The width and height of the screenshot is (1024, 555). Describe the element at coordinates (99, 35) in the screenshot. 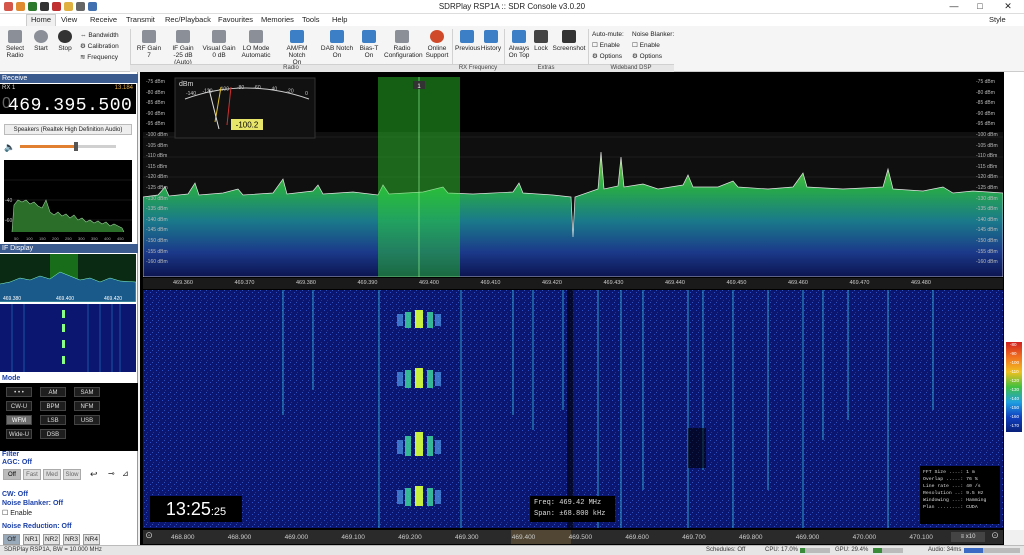

I see `bandwidth-button: ⇔ Bandwidth` at that location.